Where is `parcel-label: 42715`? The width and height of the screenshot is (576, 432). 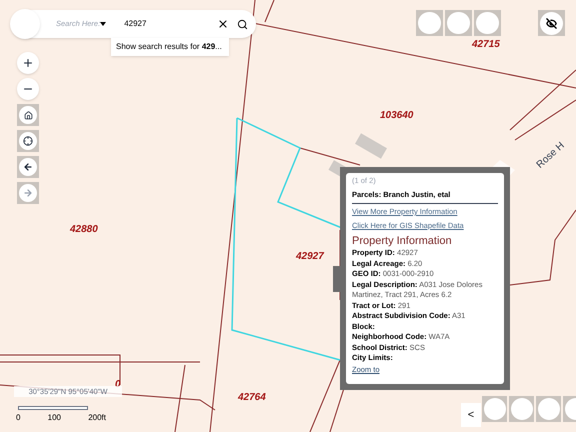 parcel-label: 42715 is located at coordinates (486, 45).